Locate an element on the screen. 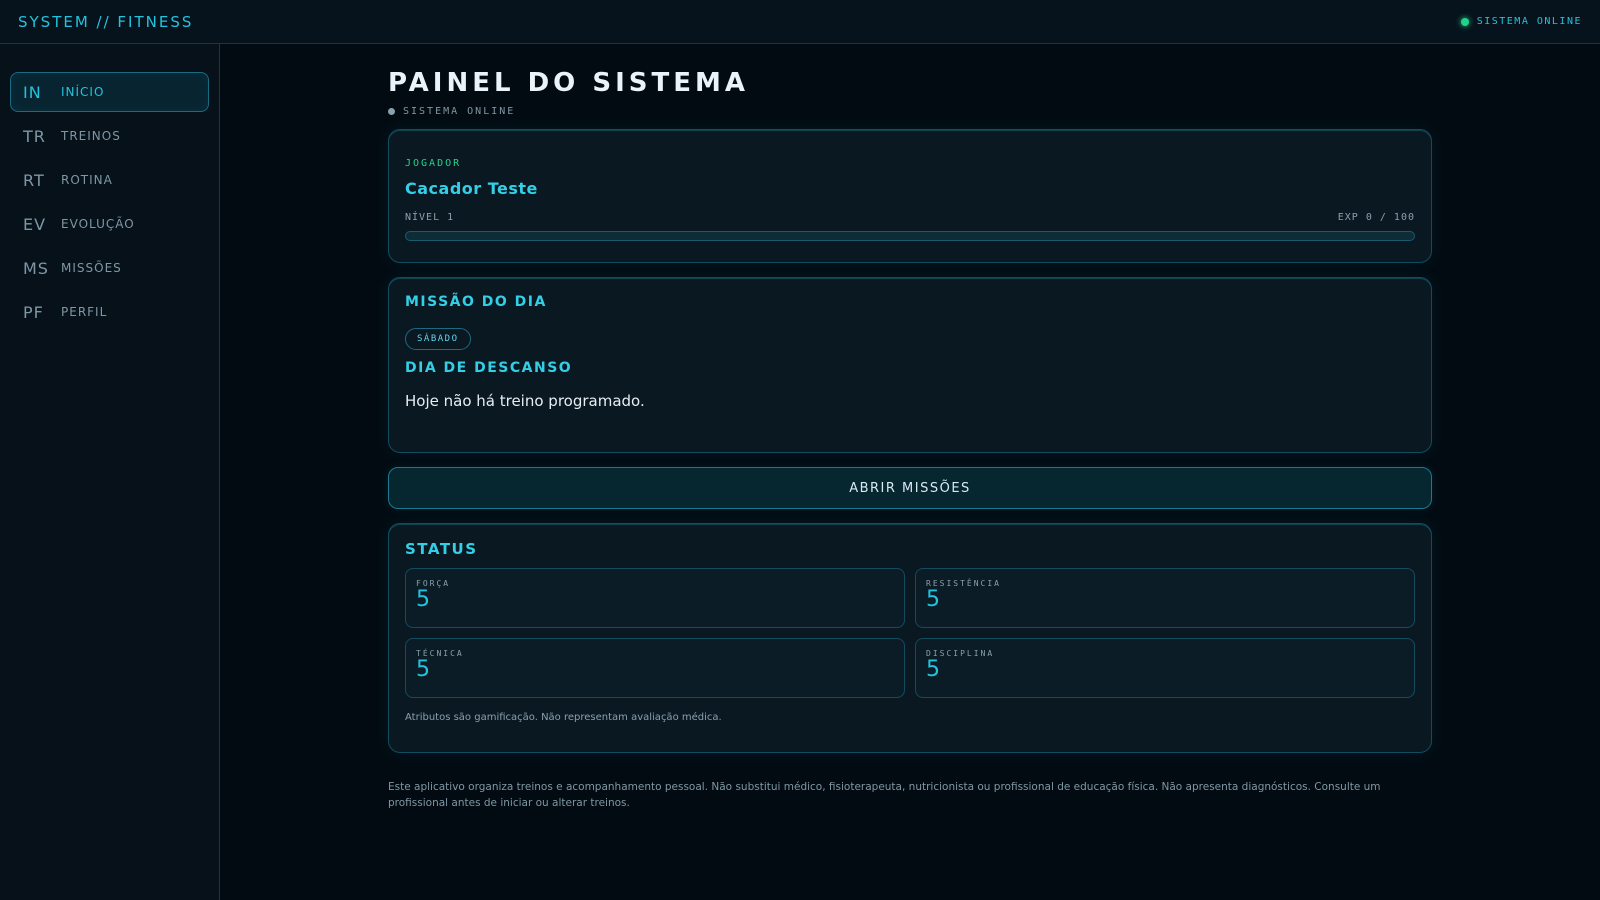 Image resolution: width=1600 pixels, height=900 pixels. sidebar-item-treinos: TR TREINOS is located at coordinates (109, 136).